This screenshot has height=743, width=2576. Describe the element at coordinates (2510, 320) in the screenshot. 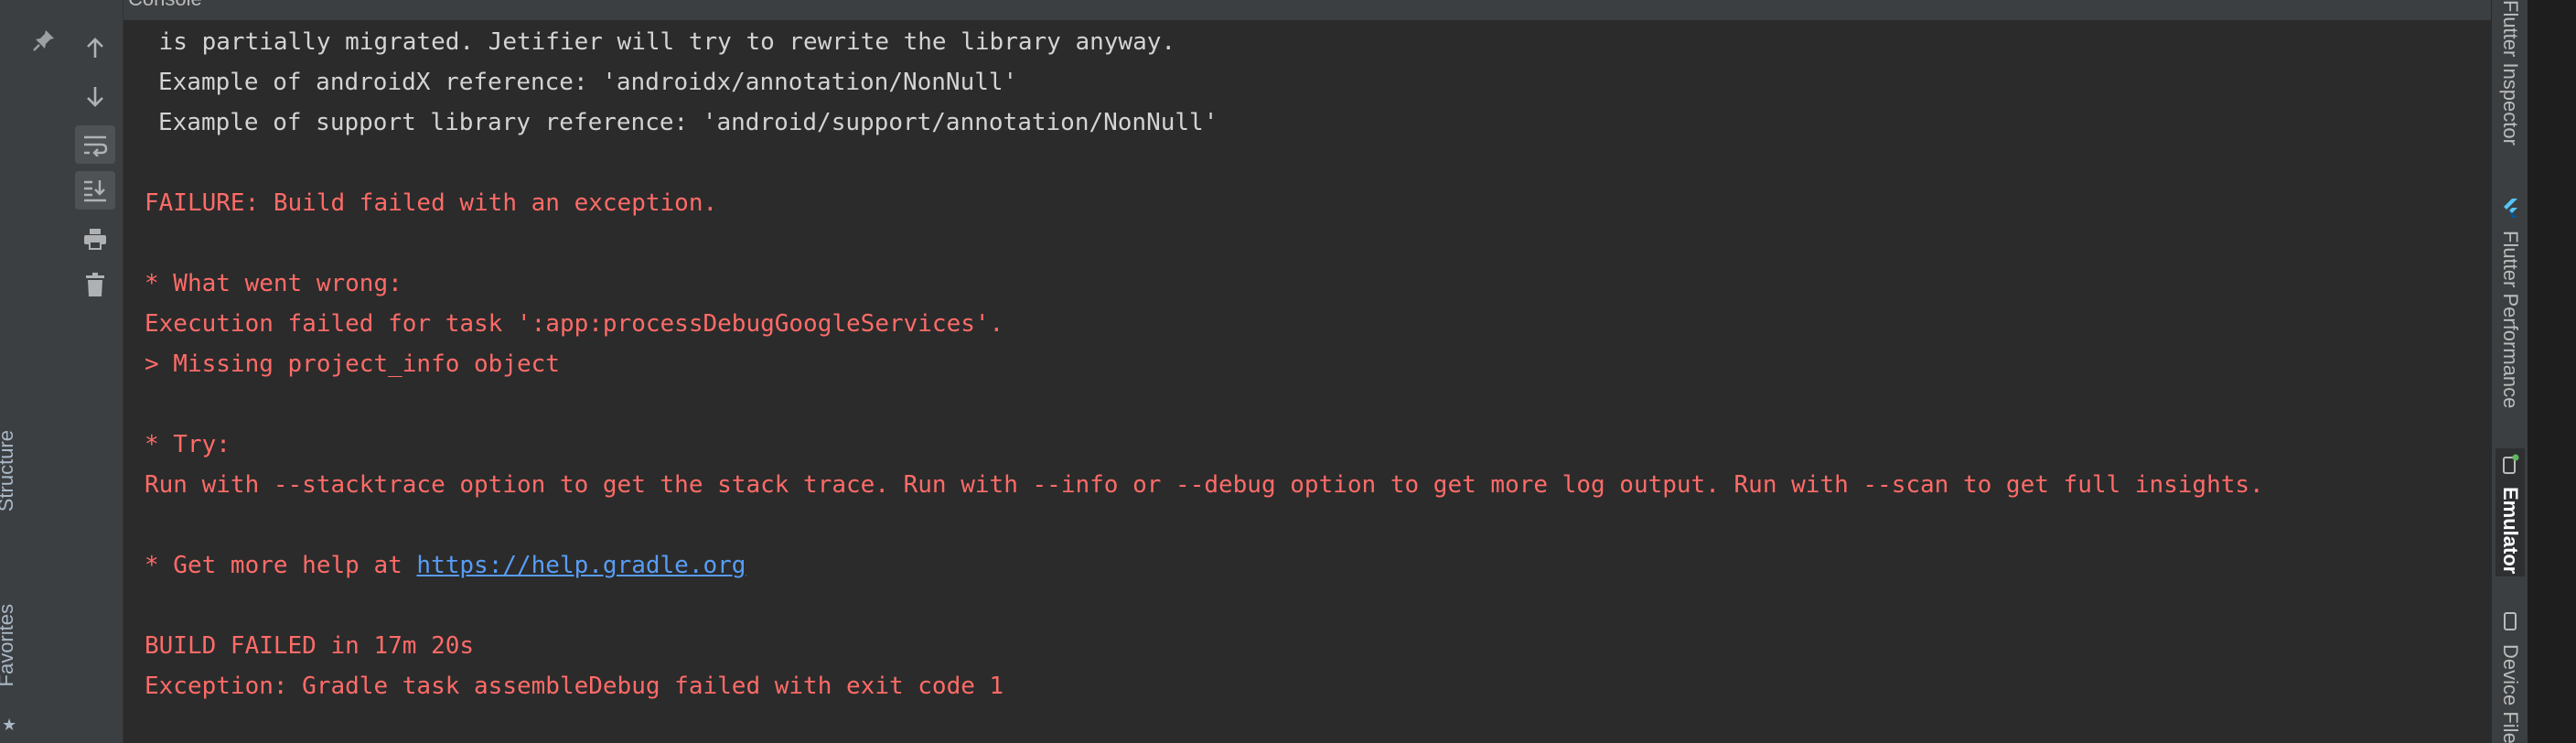

I see `flutter-performance-label: Flutter Performance` at that location.